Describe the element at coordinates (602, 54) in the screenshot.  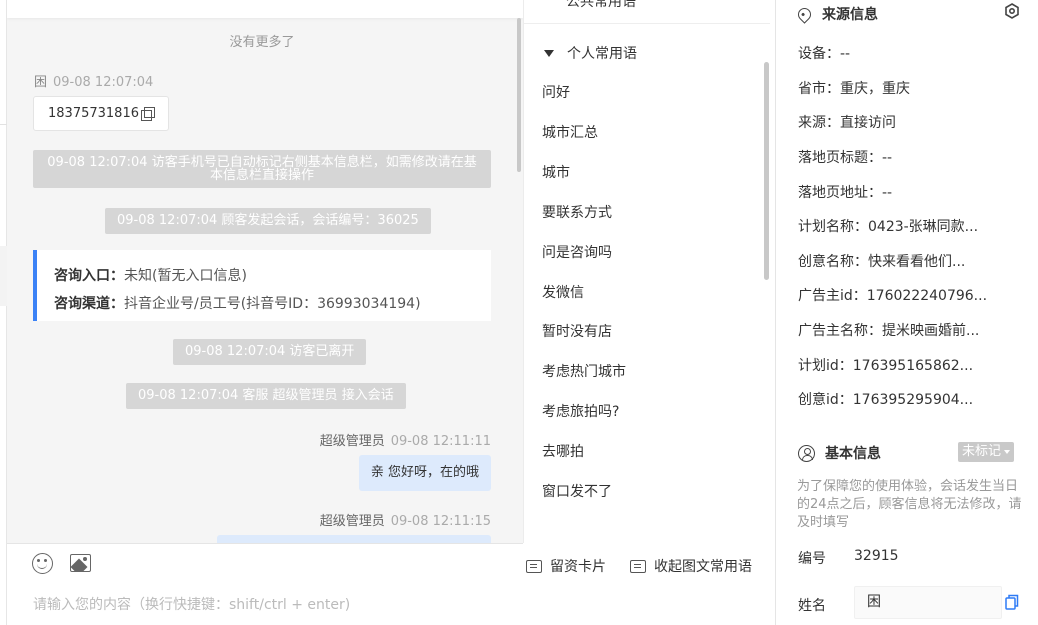
I see `personal-phrases-title: 个人常用语` at that location.